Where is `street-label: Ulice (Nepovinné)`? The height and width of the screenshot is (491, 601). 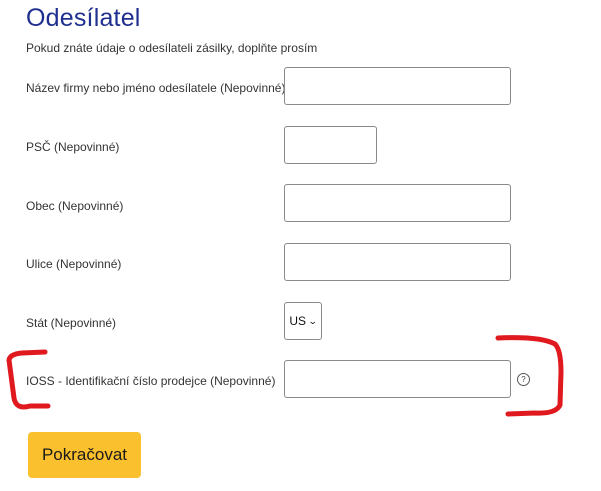
street-label: Ulice (Nepovinné) is located at coordinates (74, 264).